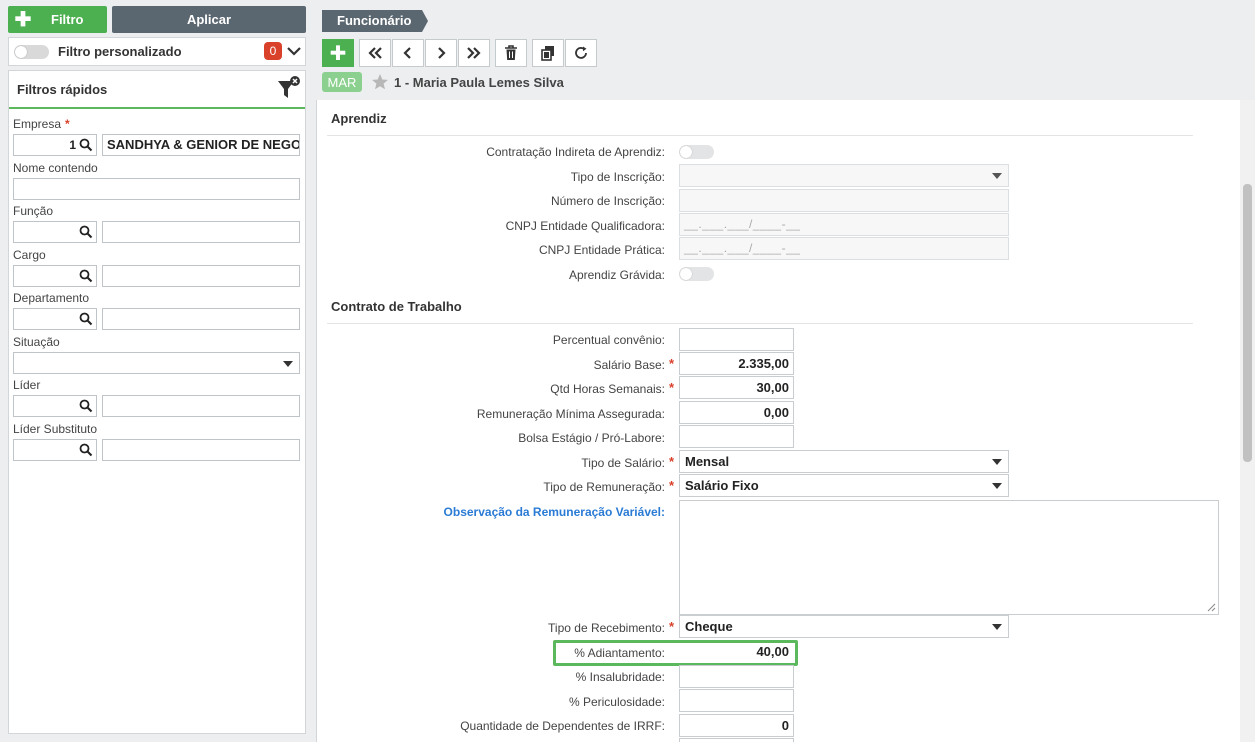 The width and height of the screenshot is (1255, 742). Describe the element at coordinates (608, 340) in the screenshot. I see `percentual-convenio-label: Percentual convênio:` at that location.